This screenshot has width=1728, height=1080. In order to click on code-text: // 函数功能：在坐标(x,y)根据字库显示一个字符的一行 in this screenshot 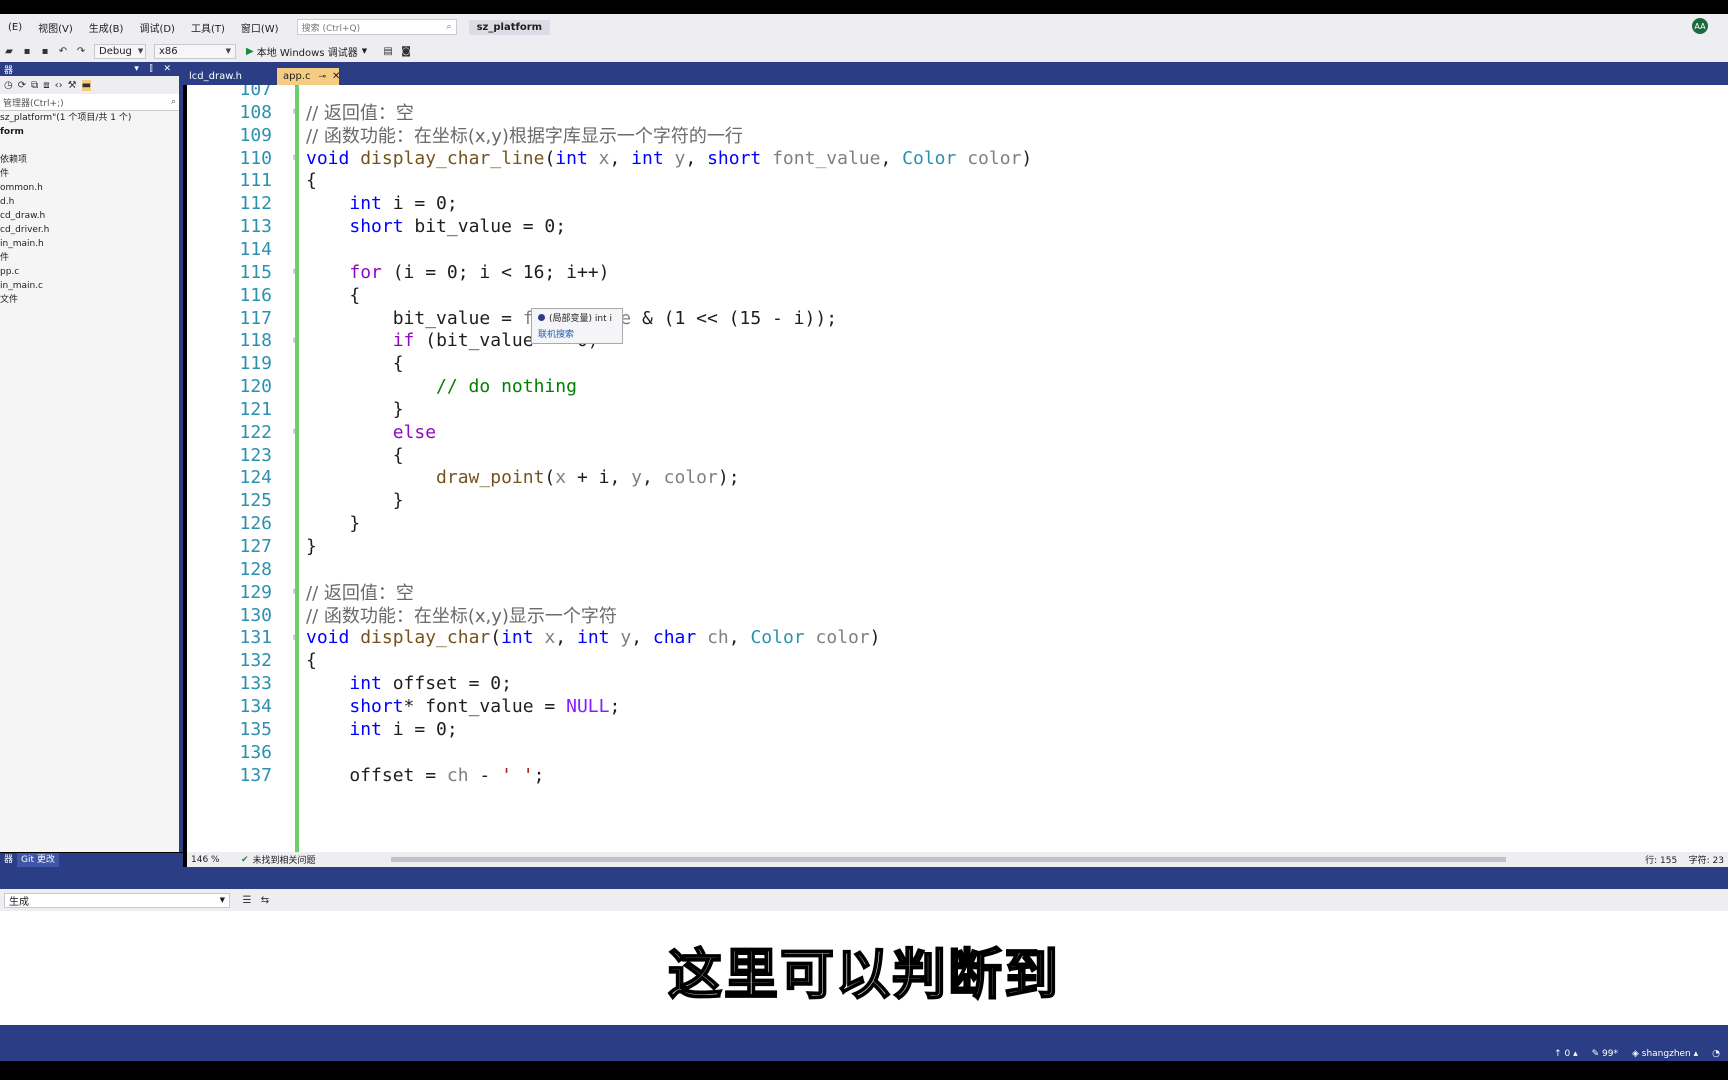, I will do `click(524, 137)`.